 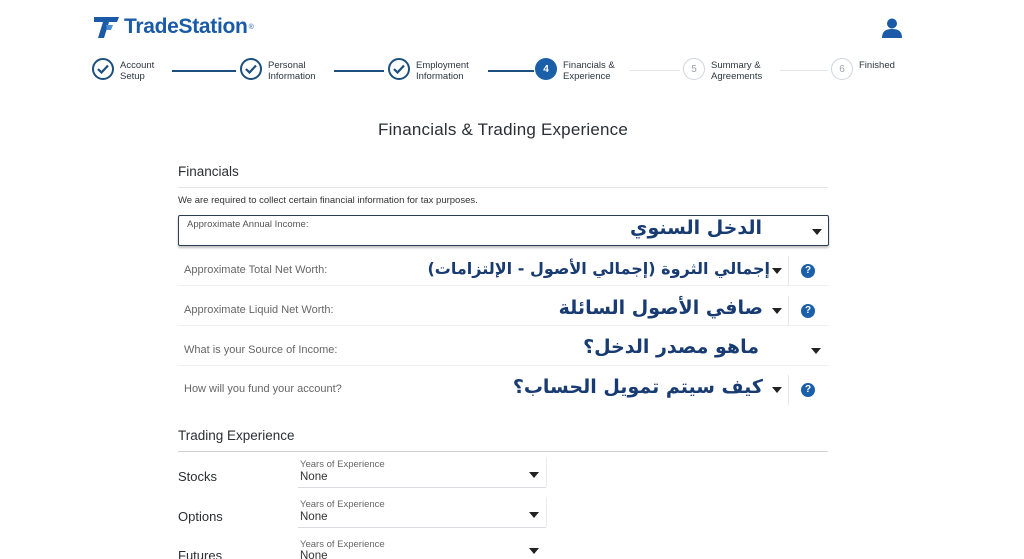 What do you see at coordinates (842, 69) in the screenshot?
I see `step-number: 6` at bounding box center [842, 69].